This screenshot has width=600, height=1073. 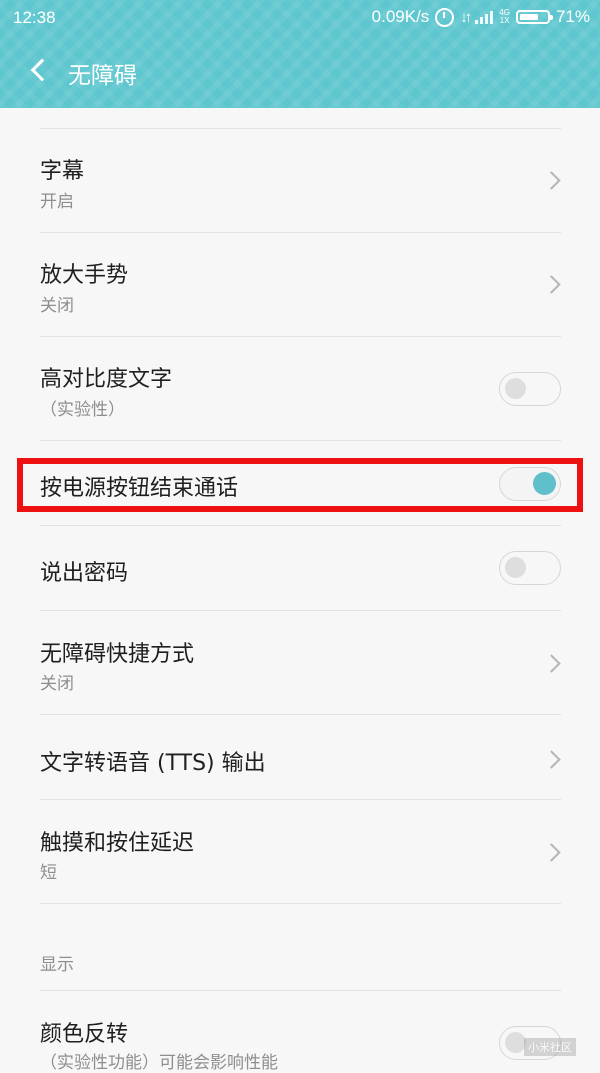 I want to click on back-arrow-icon, so click(x=40, y=70).